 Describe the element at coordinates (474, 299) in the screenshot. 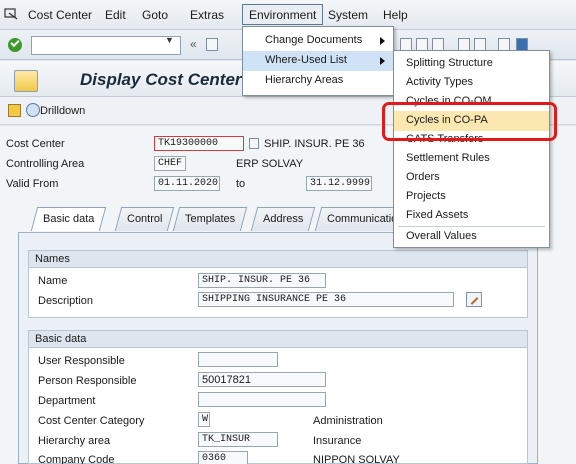

I see `long-text-edit-icon` at that location.